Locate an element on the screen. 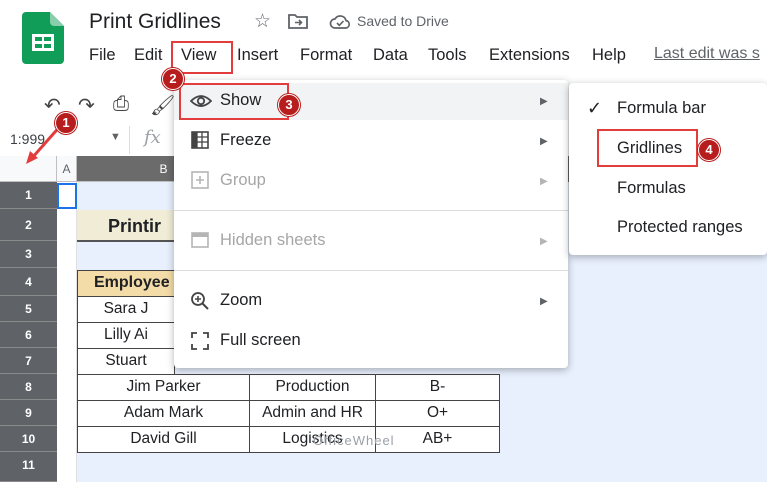  submenu-item-formula-bar: Formula bar is located at coordinates (661, 108).